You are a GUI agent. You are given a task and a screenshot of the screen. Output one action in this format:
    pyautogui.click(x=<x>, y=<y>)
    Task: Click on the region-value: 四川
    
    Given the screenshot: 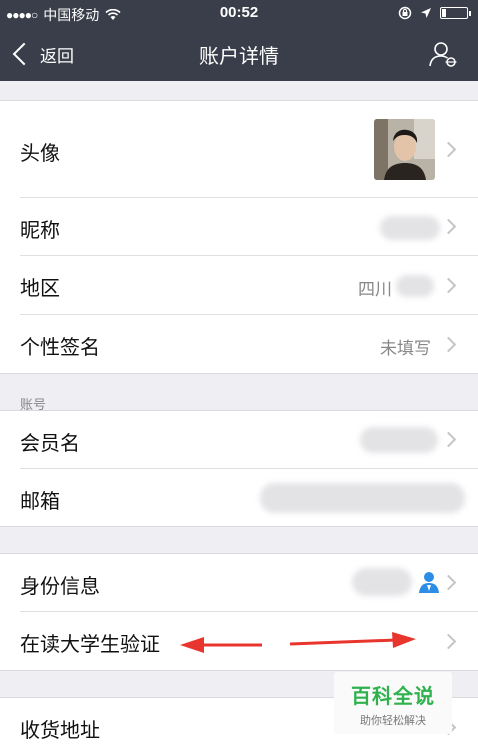 What is the action you would take?
    pyautogui.click(x=375, y=289)
    